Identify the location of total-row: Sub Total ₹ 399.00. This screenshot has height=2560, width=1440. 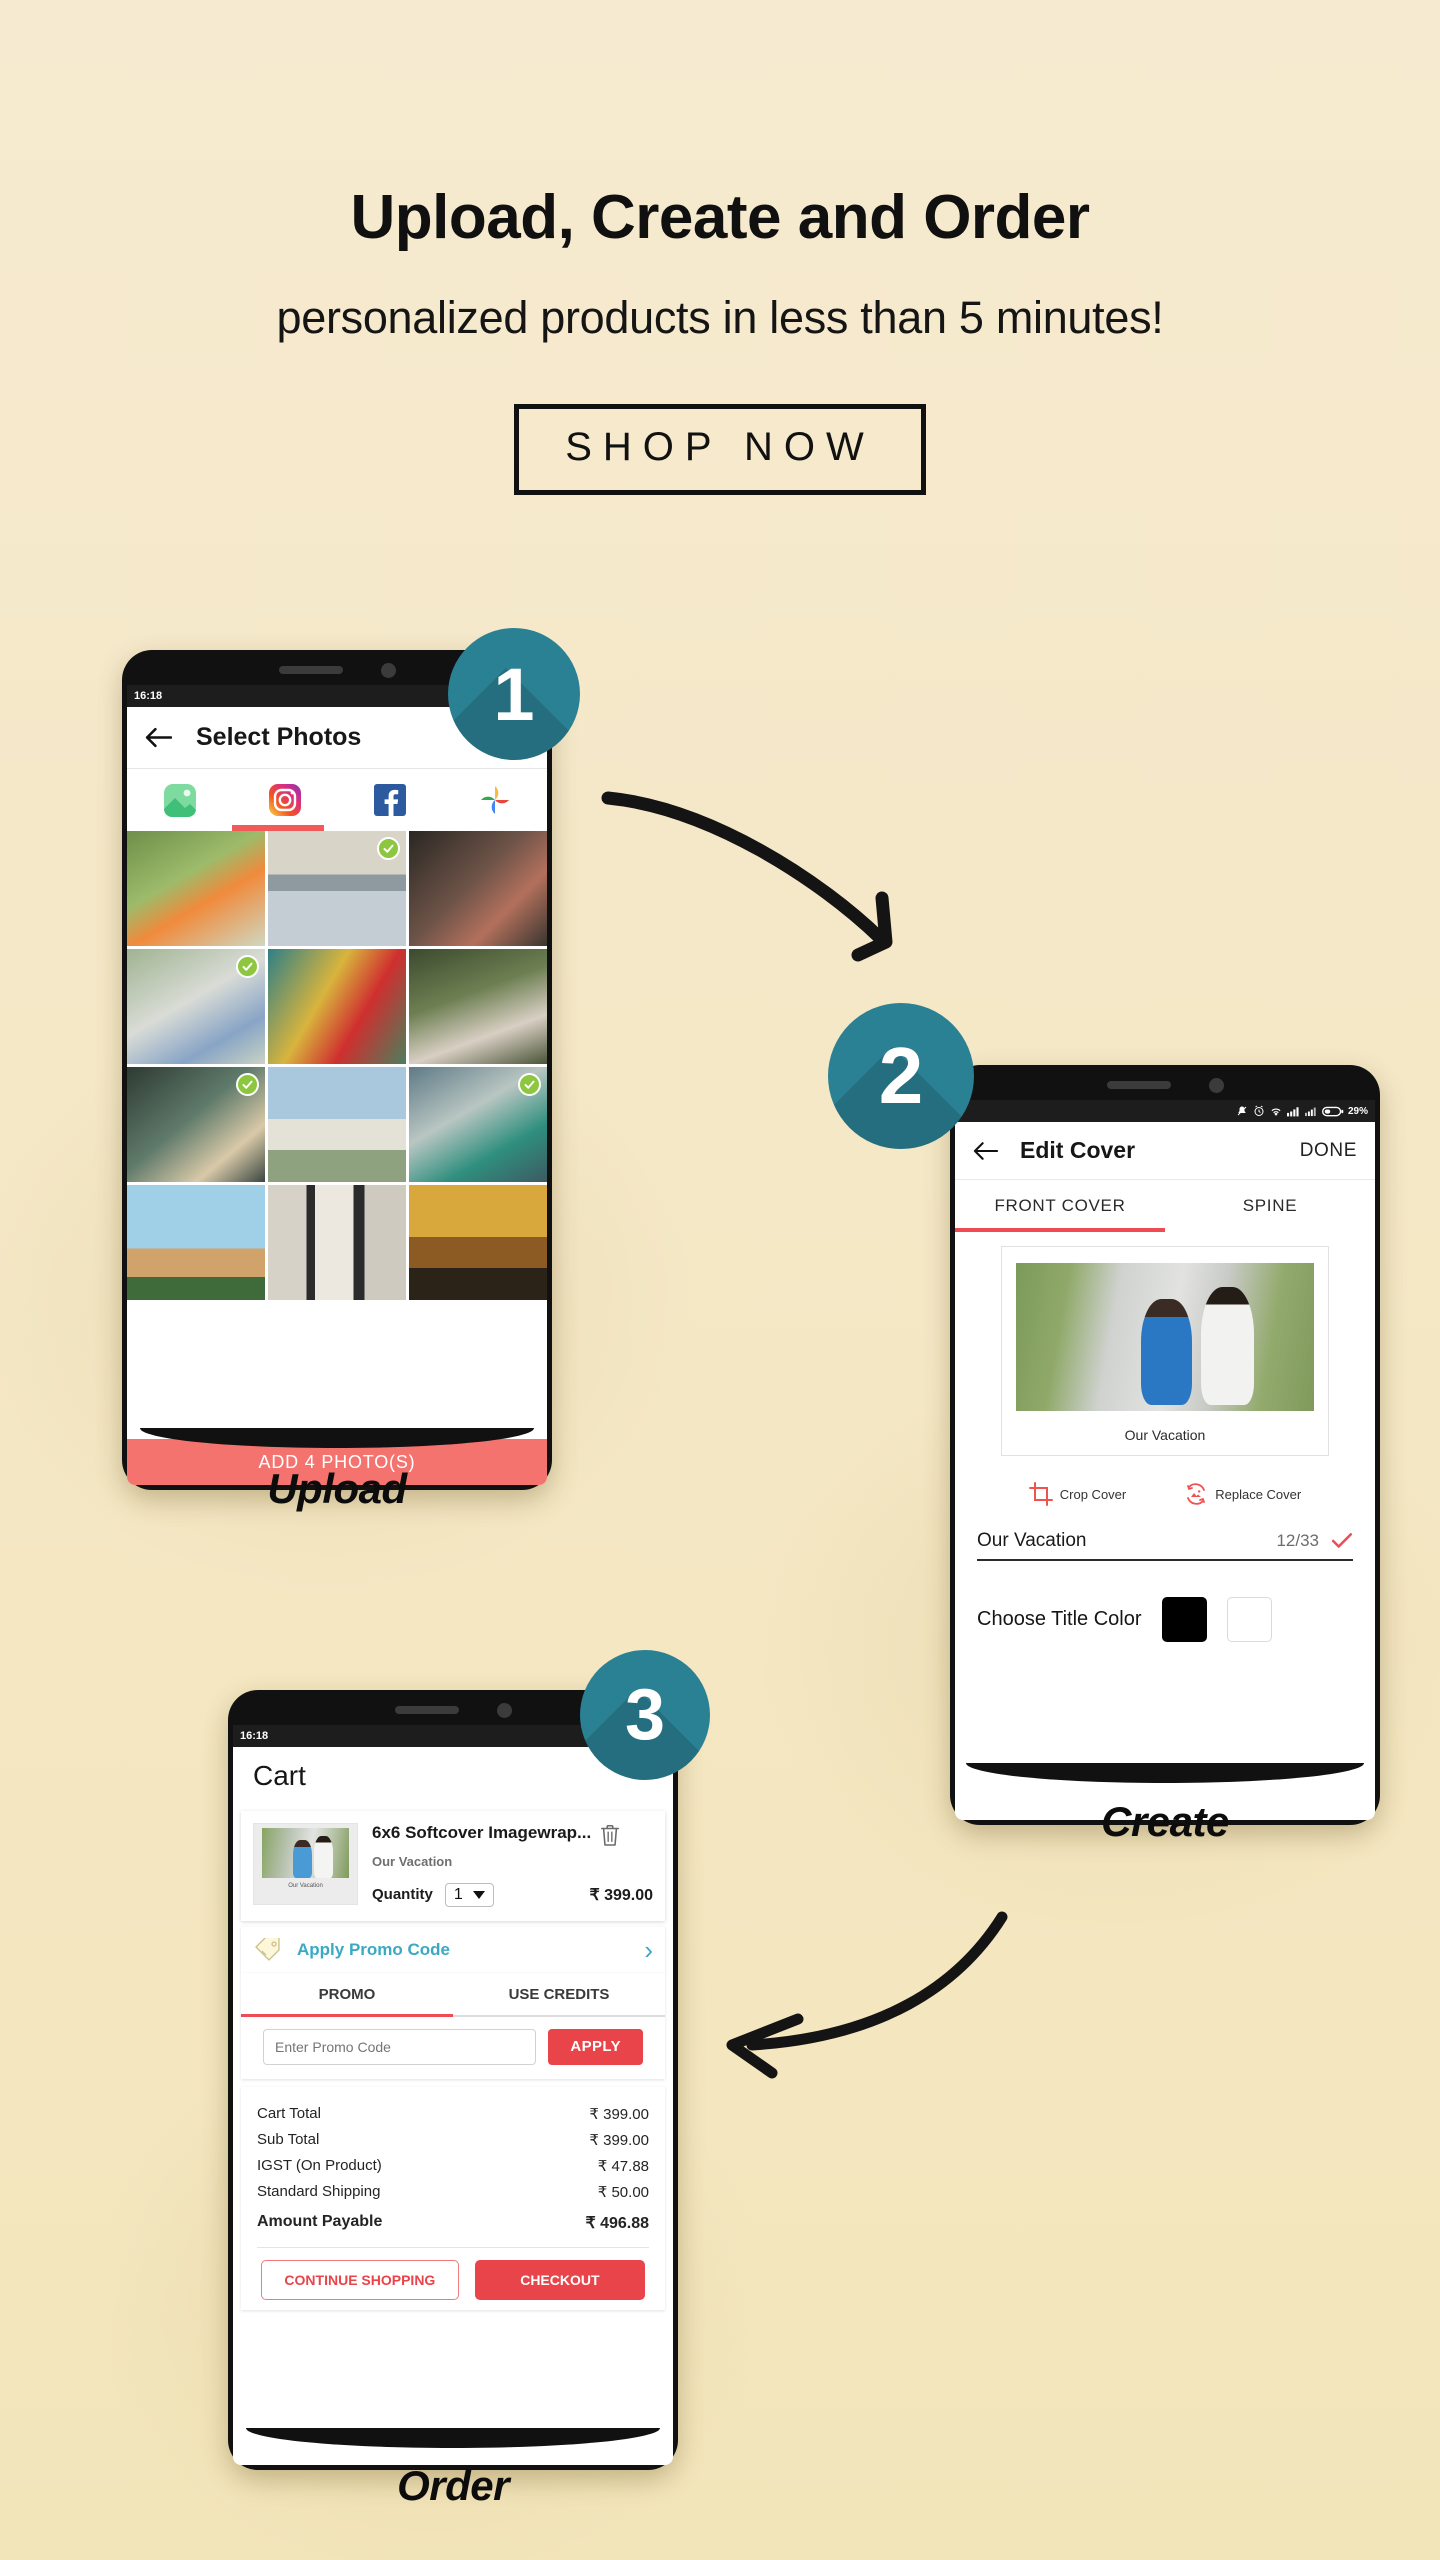
(453, 2140).